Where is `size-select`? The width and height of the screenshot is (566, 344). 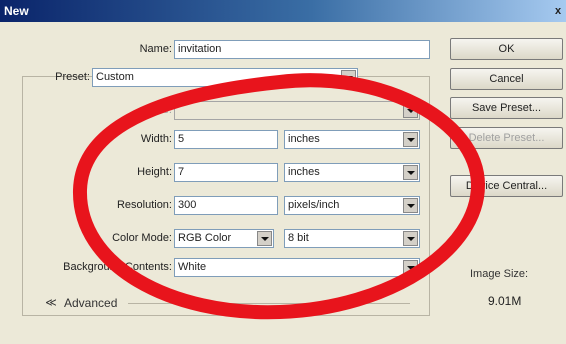
size-select is located at coordinates (297, 110).